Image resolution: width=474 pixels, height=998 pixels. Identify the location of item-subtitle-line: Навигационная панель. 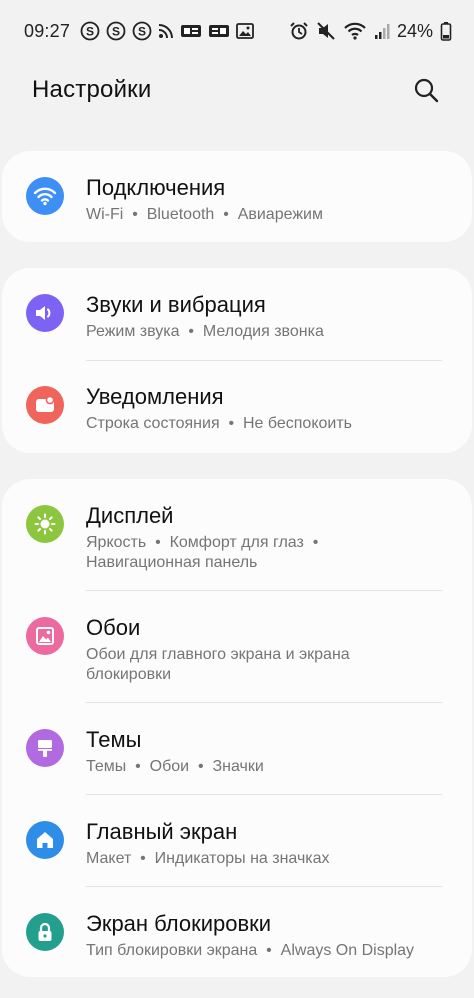
(172, 562).